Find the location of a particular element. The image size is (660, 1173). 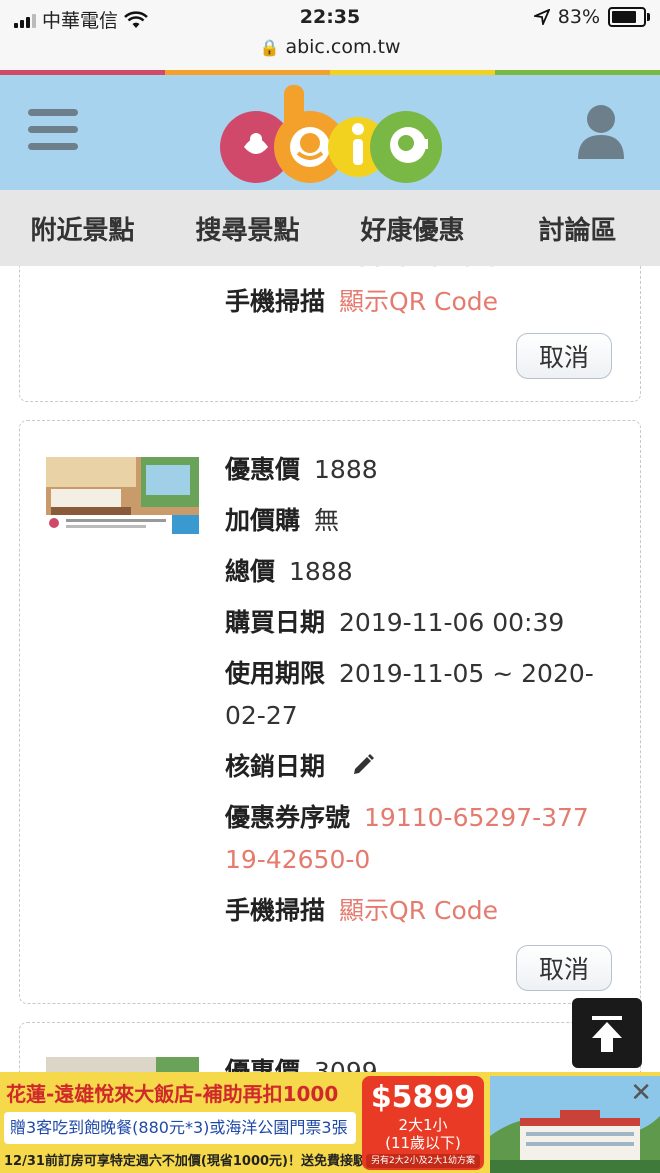

total-row: 總價 1888 is located at coordinates (289, 572).